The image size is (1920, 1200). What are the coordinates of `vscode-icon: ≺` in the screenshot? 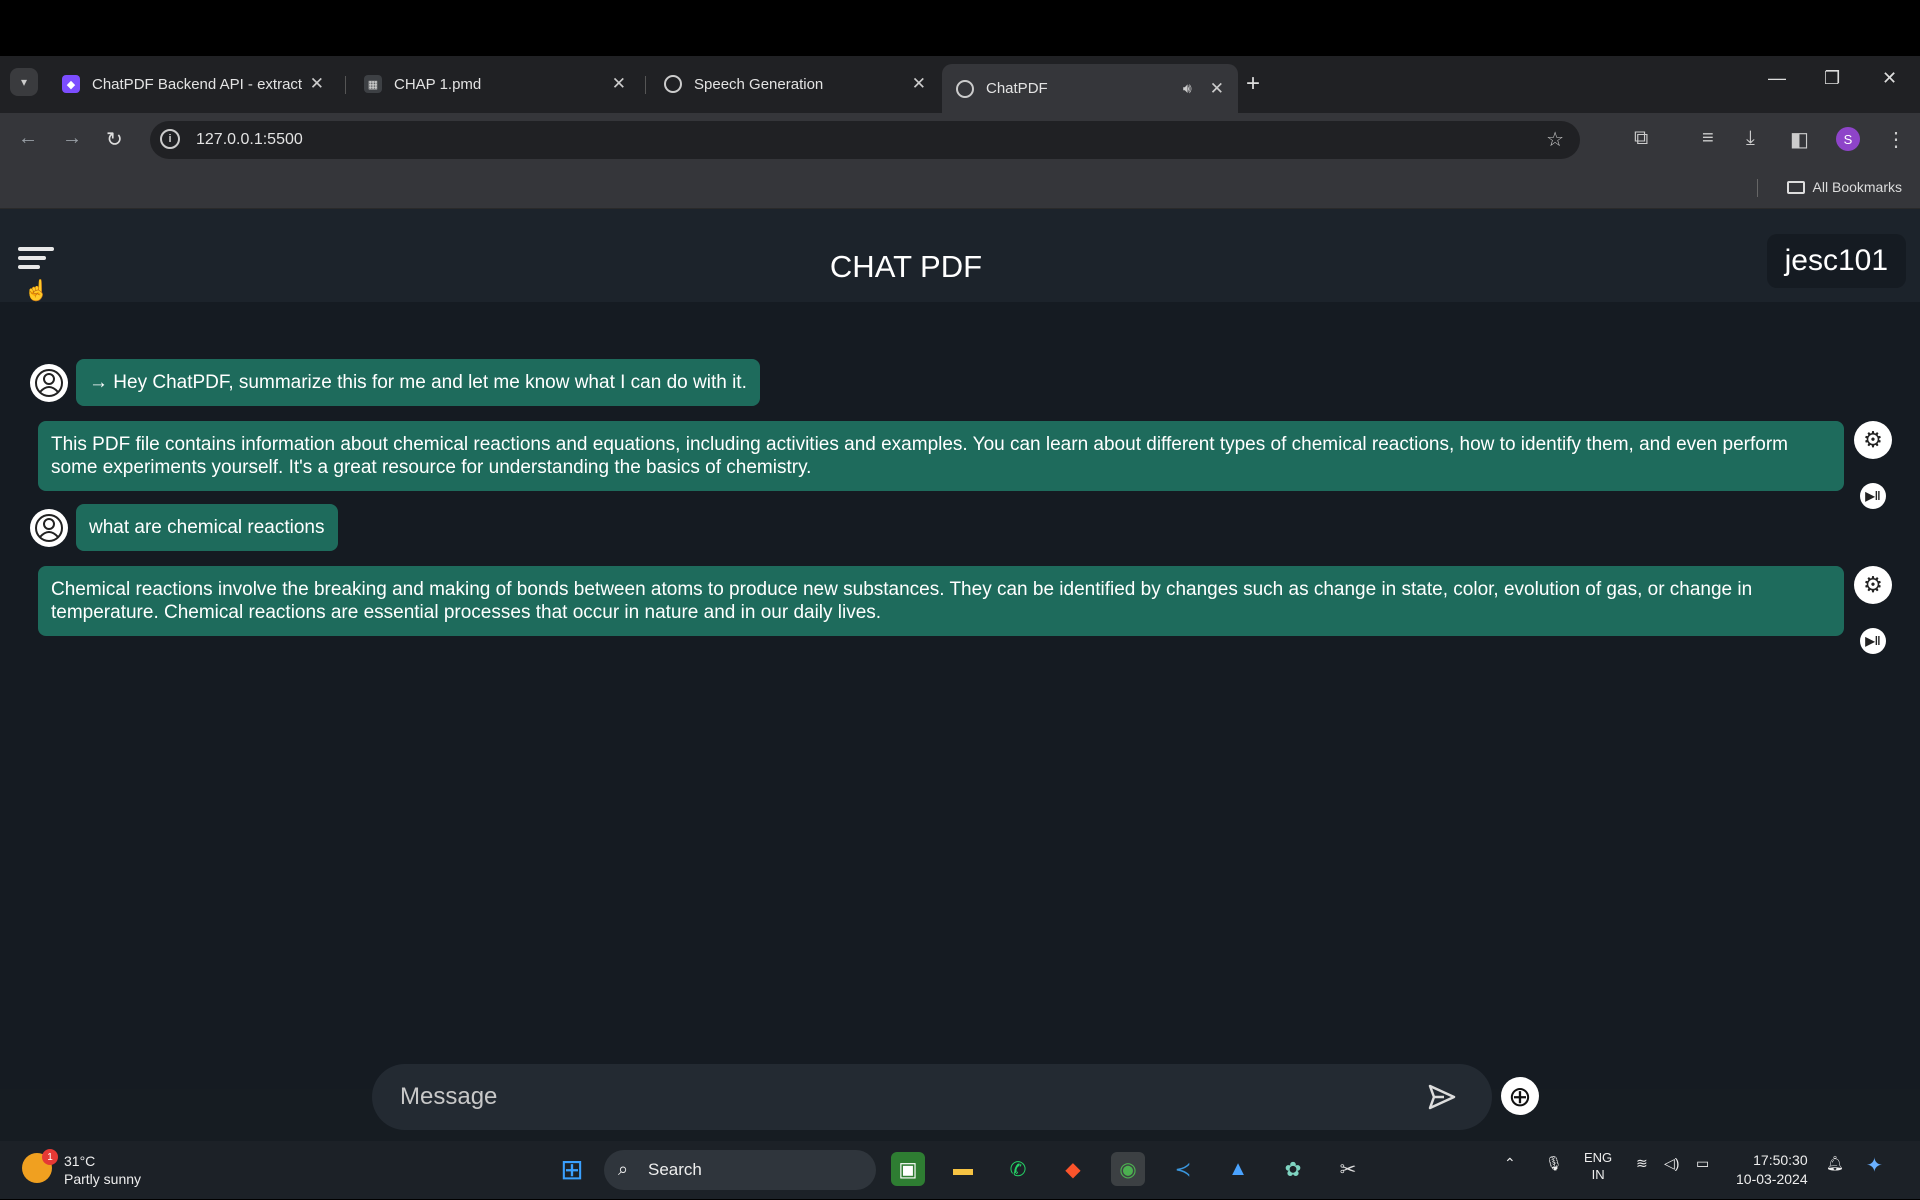 It's located at (1183, 1169).